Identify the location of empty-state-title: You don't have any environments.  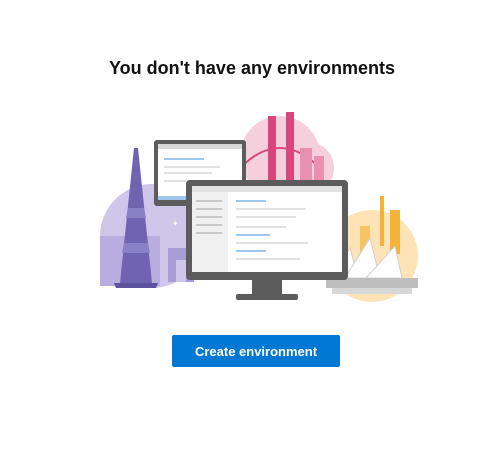
(252, 68).